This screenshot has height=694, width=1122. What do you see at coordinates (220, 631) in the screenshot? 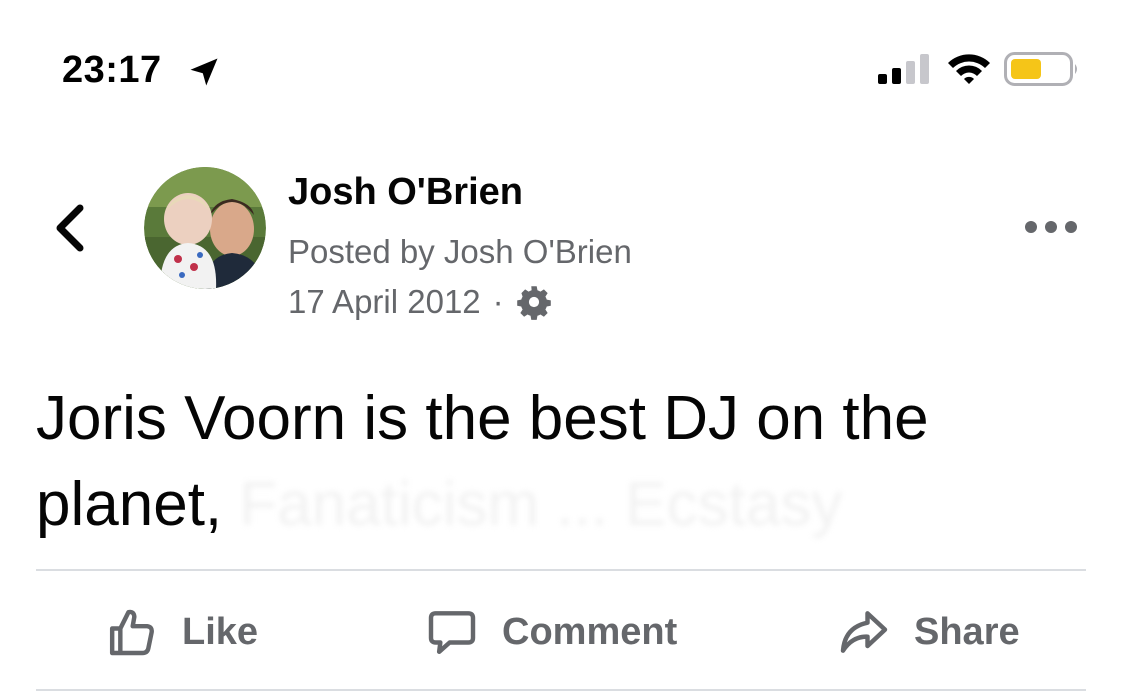
I see `like-label: Like` at bounding box center [220, 631].